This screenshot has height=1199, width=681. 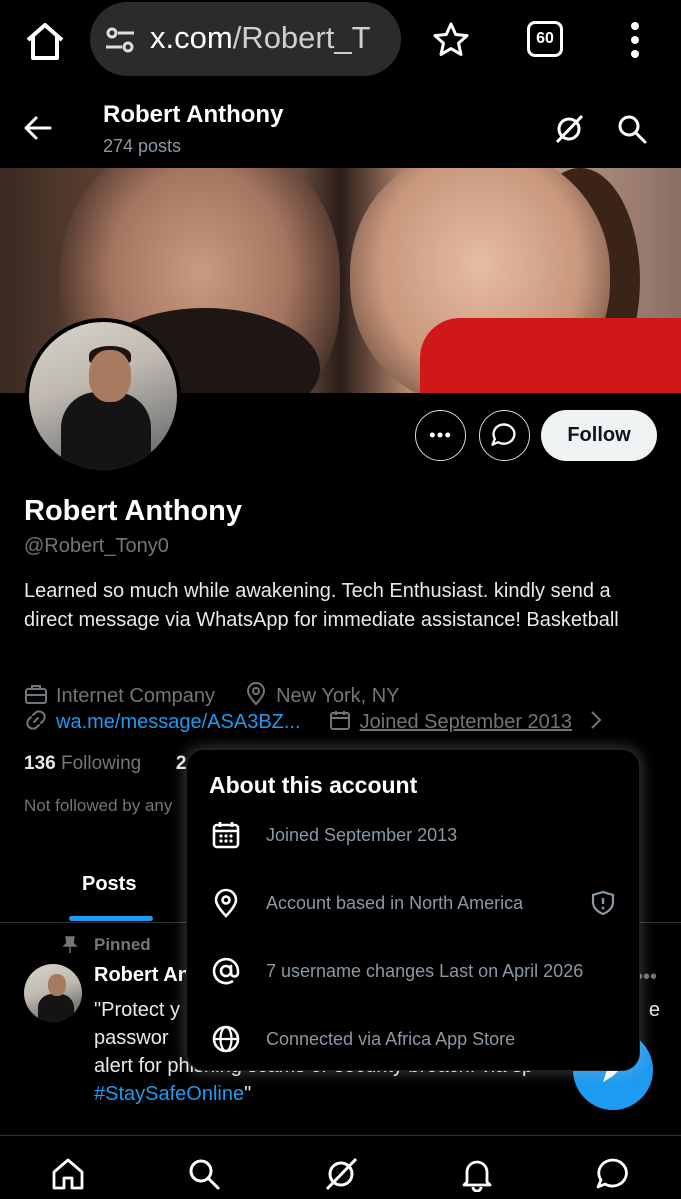 What do you see at coordinates (106, 431) in the screenshot?
I see `avatar-body` at bounding box center [106, 431].